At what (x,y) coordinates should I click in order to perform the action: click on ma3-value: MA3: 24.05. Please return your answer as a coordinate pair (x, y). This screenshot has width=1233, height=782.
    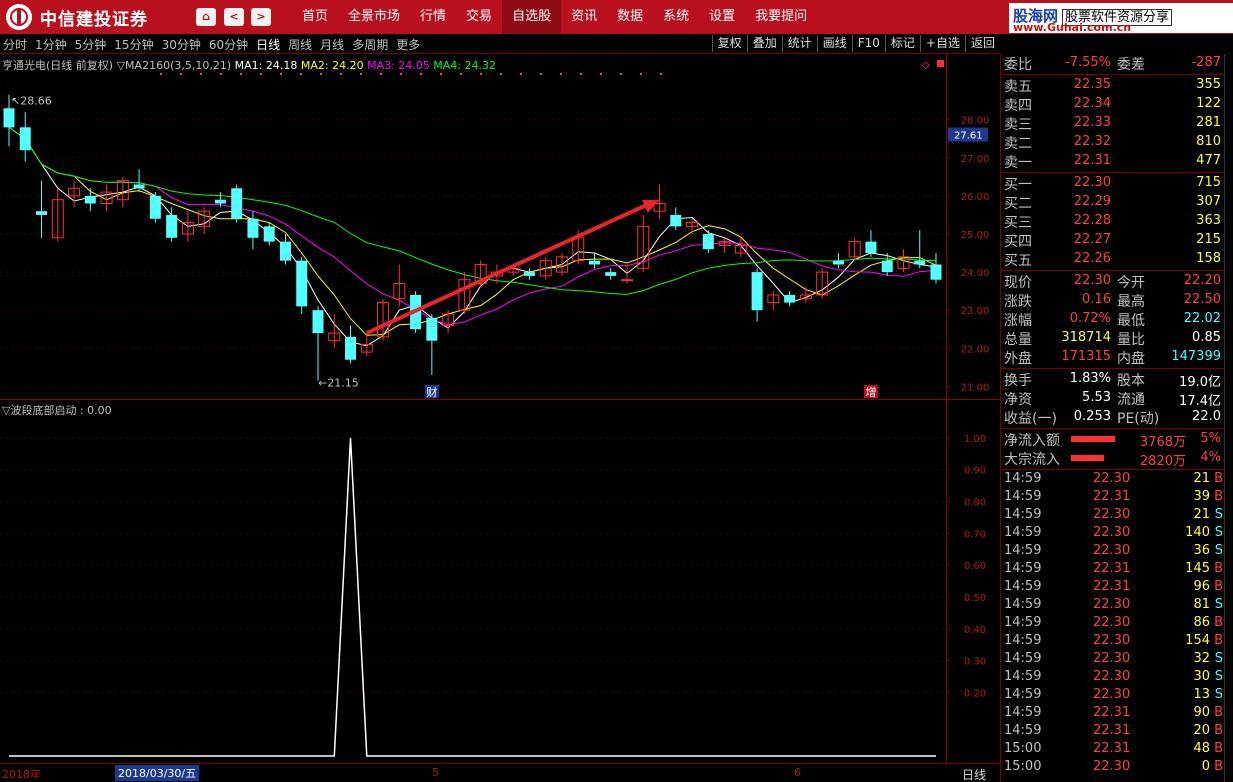
    Looking at the image, I should click on (398, 65).